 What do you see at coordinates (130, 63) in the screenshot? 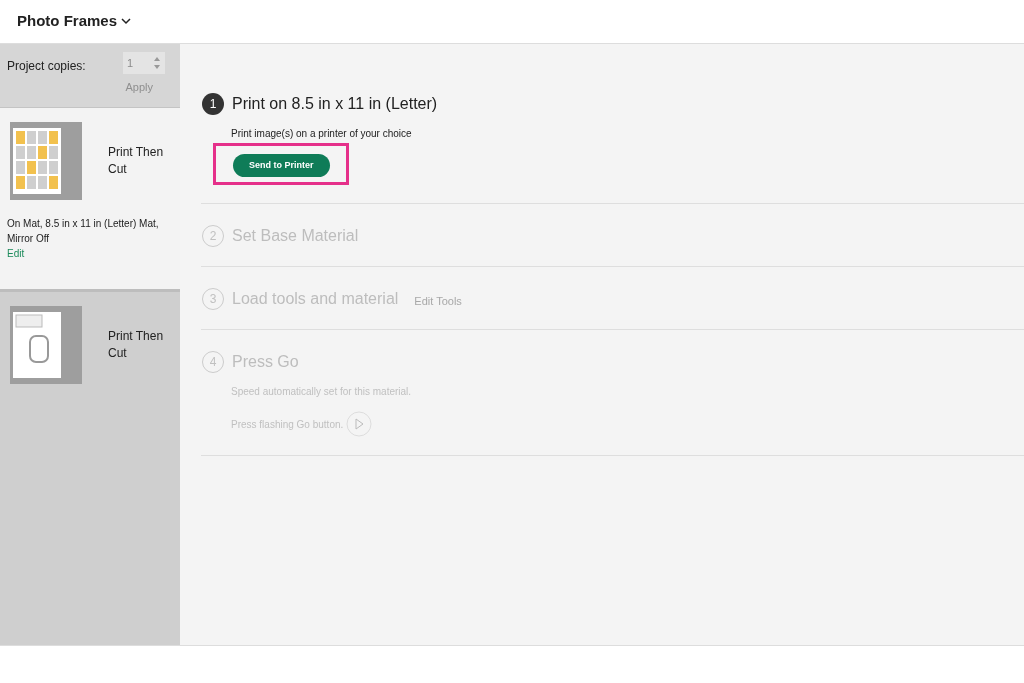
I see `copies-value: 1` at bounding box center [130, 63].